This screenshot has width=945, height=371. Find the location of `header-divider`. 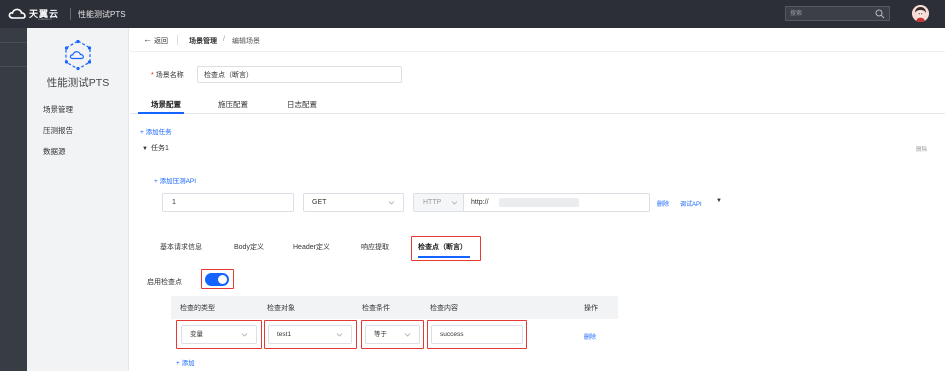

header-divider is located at coordinates (70, 14).